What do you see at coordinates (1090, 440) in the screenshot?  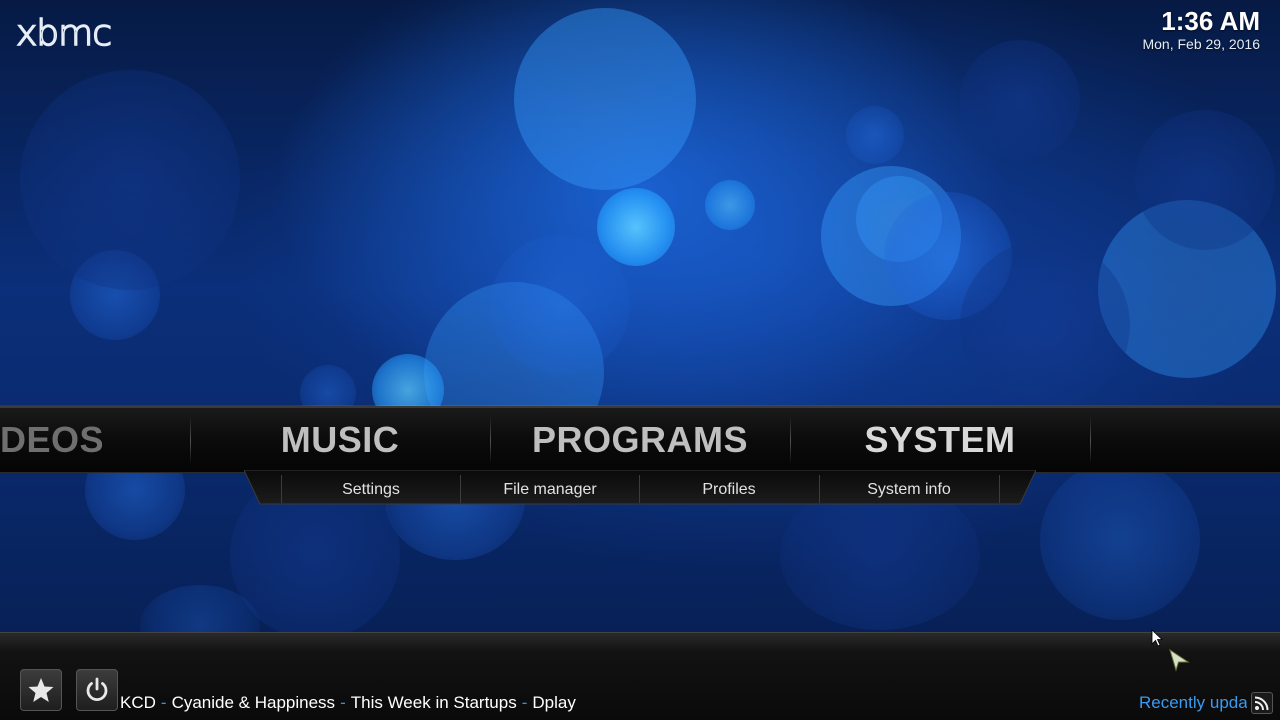 I see `menu-divider` at bounding box center [1090, 440].